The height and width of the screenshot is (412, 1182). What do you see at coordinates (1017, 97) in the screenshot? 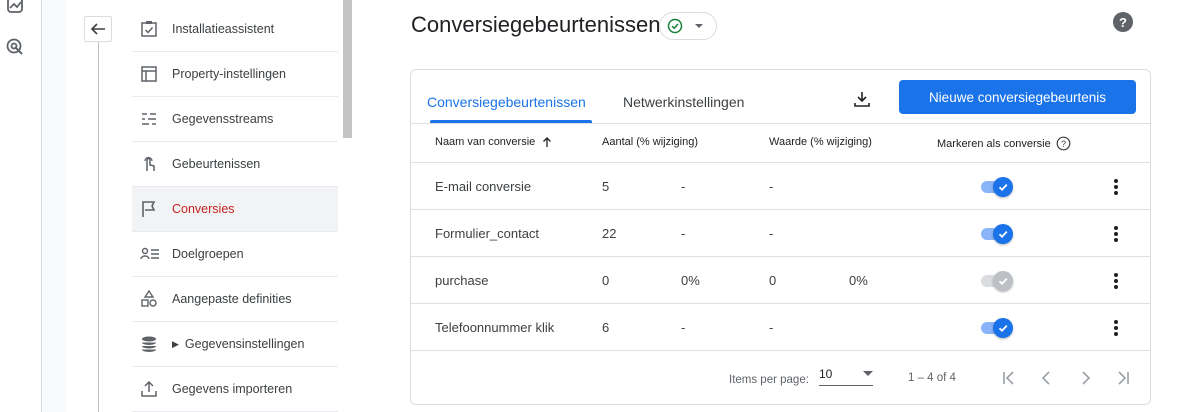
I see `new-conversion-button: Nieuwe conversiegebeurtenis` at bounding box center [1017, 97].